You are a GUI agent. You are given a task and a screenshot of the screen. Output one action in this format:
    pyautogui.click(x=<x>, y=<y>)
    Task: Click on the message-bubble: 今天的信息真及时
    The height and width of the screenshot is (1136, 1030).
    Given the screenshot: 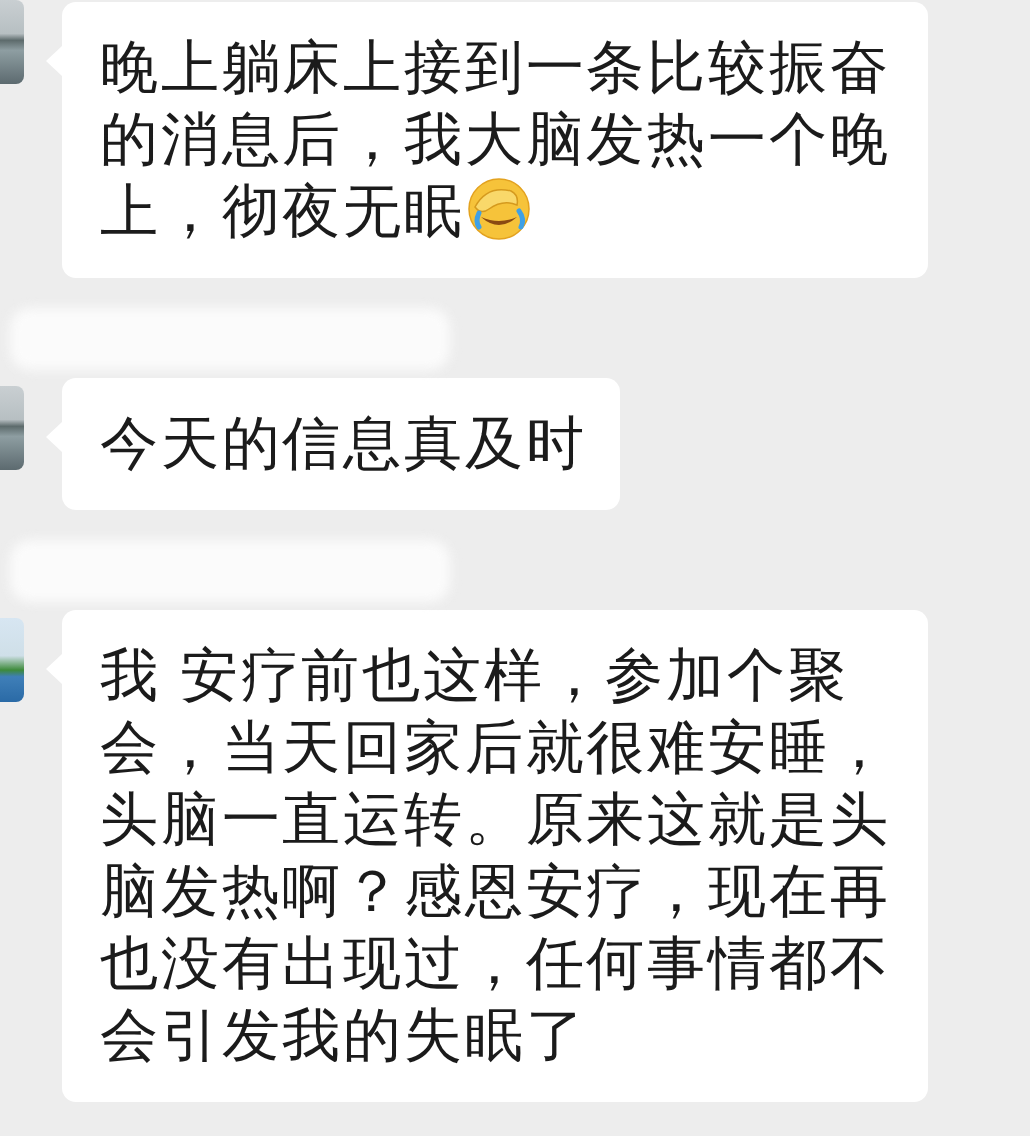 What is the action you would take?
    pyautogui.click(x=341, y=444)
    